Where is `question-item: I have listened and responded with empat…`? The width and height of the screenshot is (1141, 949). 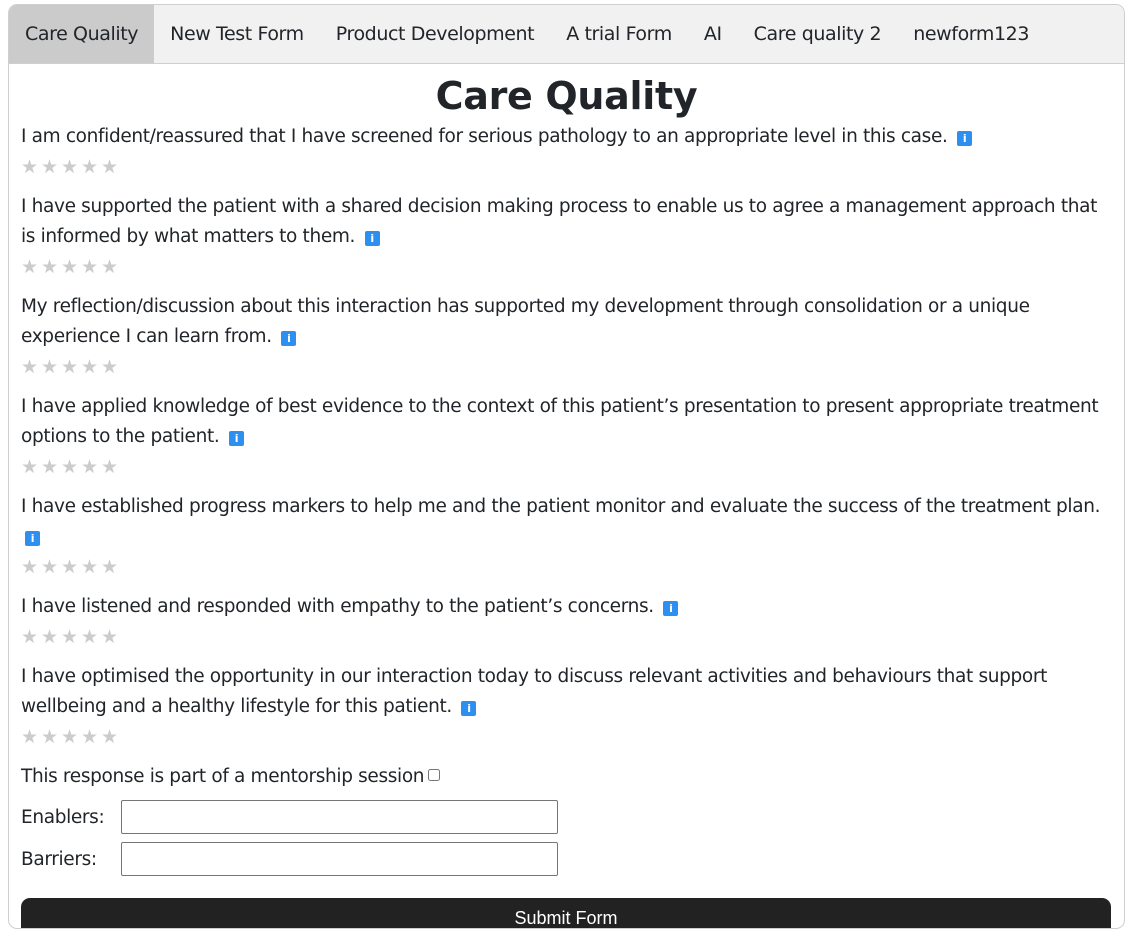 question-item: I have listened and responded with empat… is located at coordinates (566, 622).